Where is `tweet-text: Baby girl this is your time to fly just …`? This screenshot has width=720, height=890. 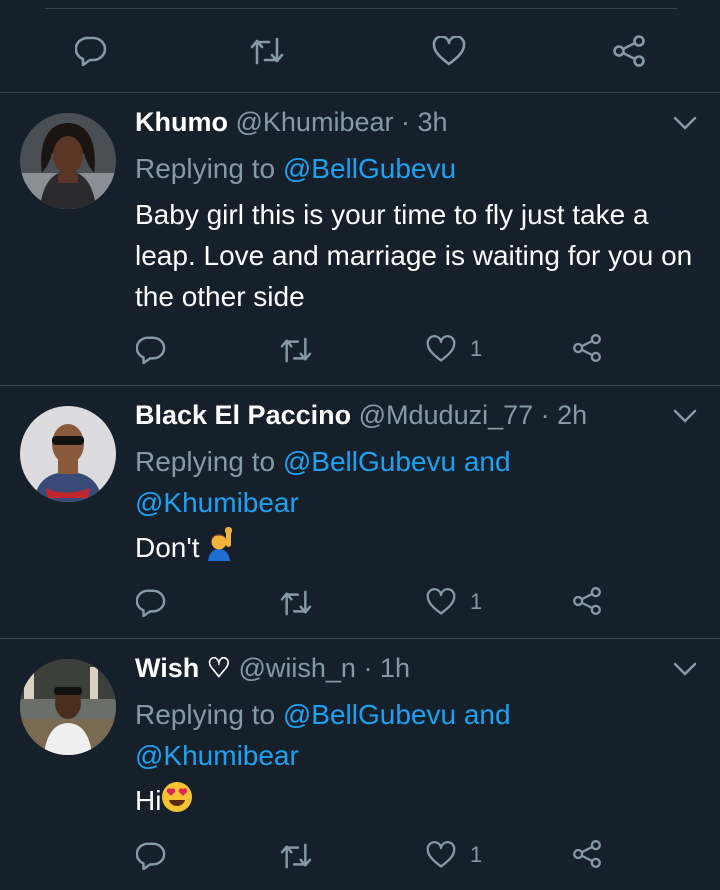
tweet-text: Baby girl this is your time to fly just … is located at coordinates (414, 255).